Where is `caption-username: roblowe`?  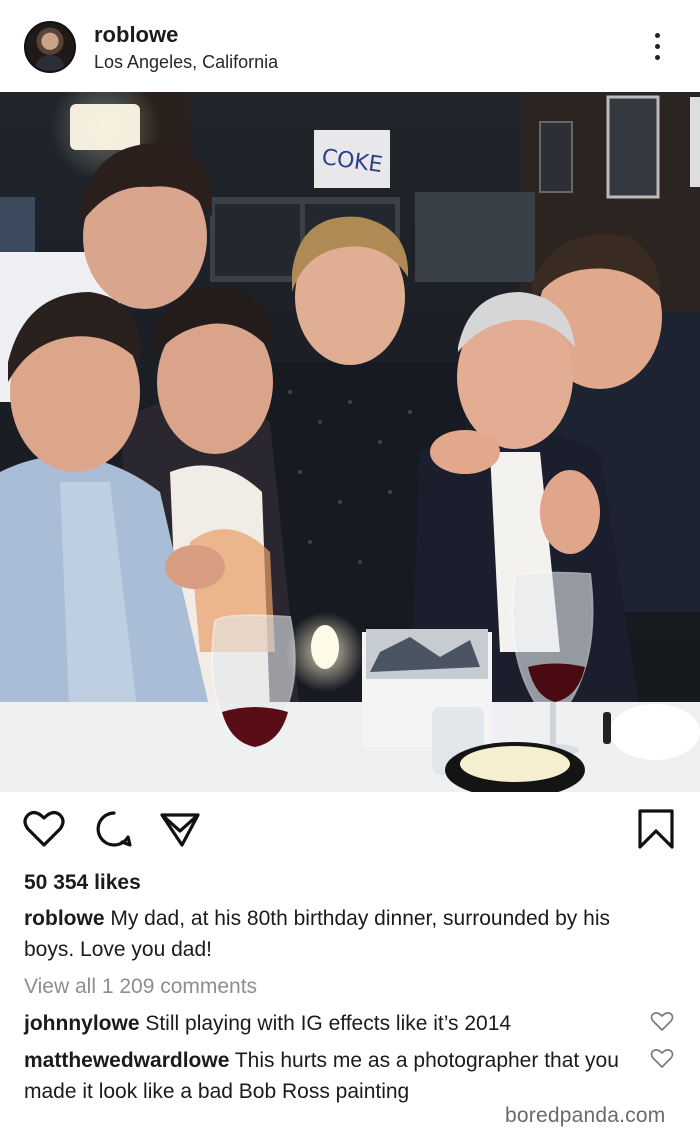
caption-username: roblowe is located at coordinates (64, 918).